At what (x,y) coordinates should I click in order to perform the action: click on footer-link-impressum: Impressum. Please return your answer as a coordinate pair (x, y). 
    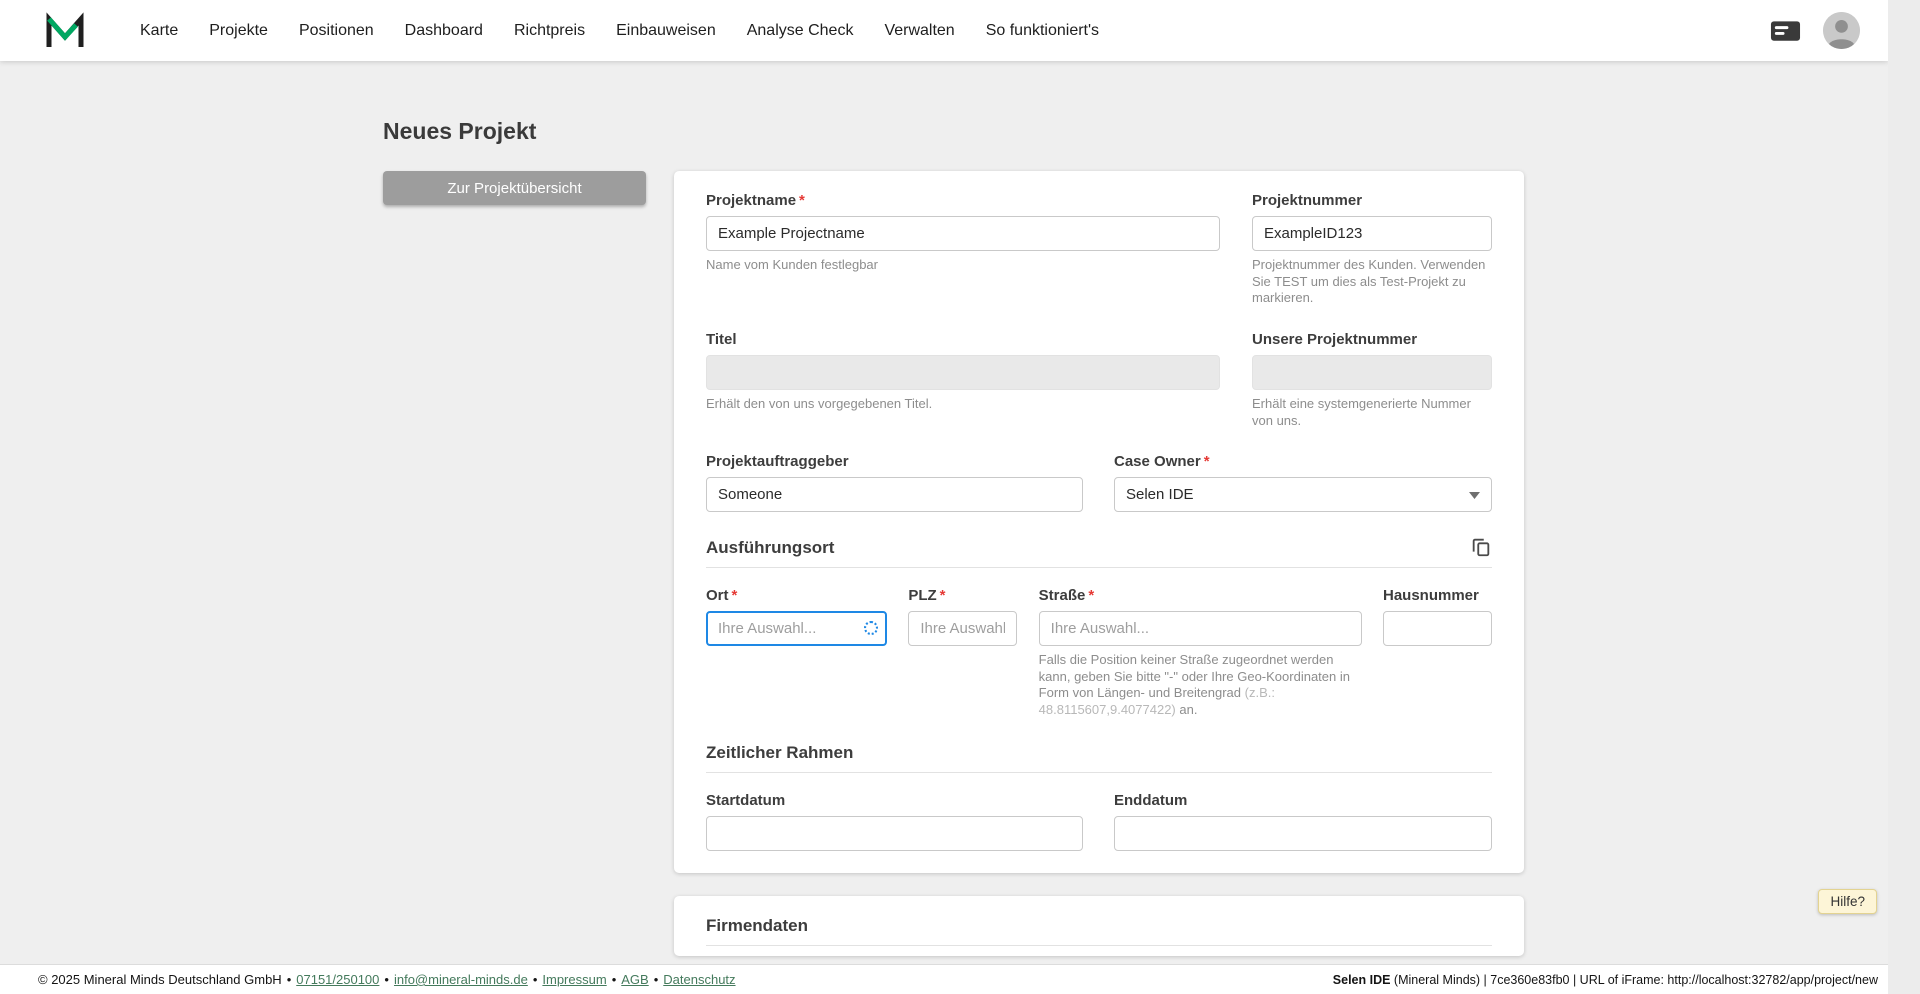
    Looking at the image, I should click on (574, 979).